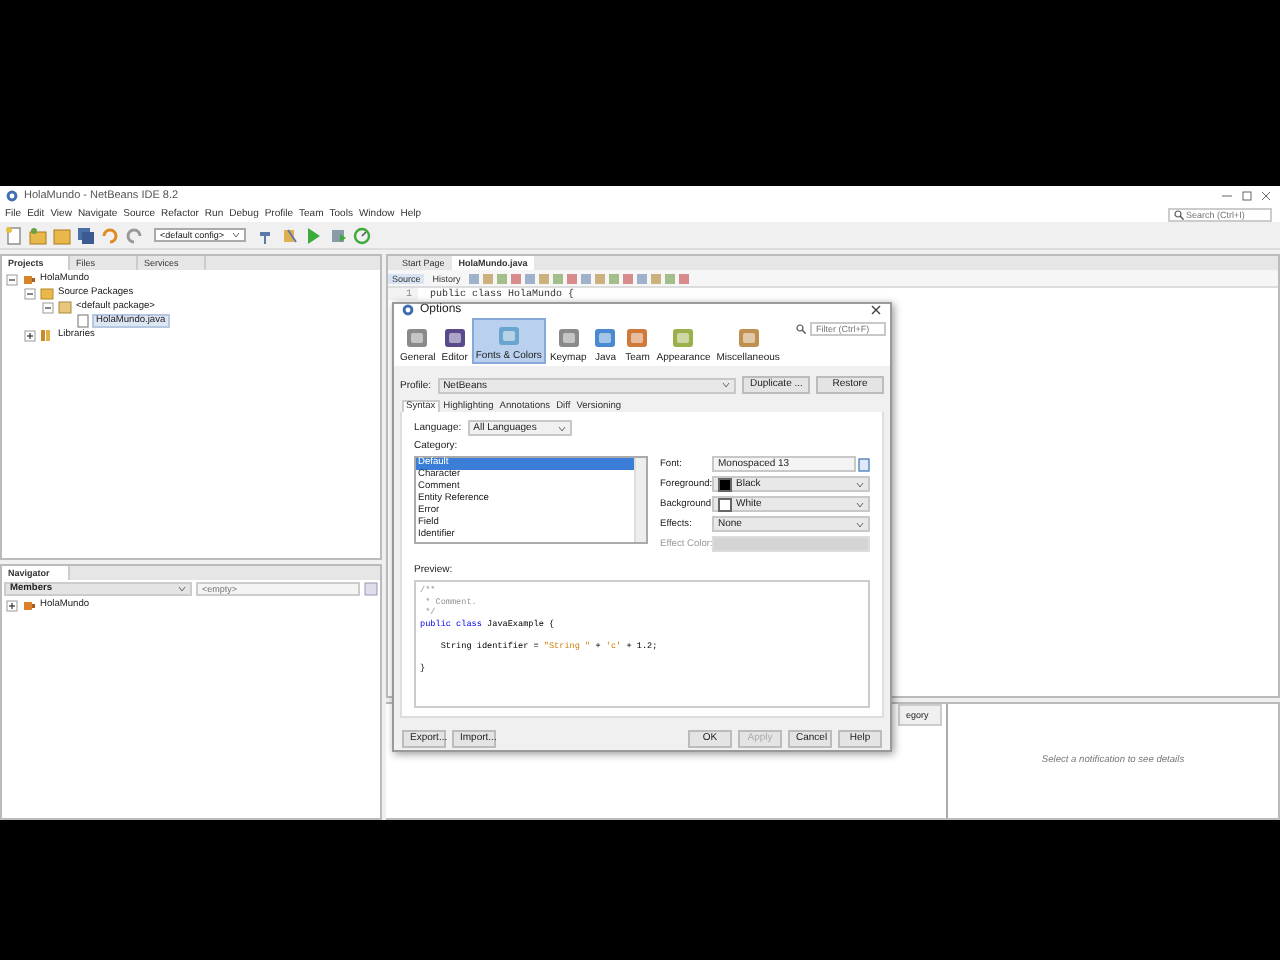 This screenshot has width=1280, height=960. Describe the element at coordinates (371, 589) in the screenshot. I see `filter-icon` at that location.